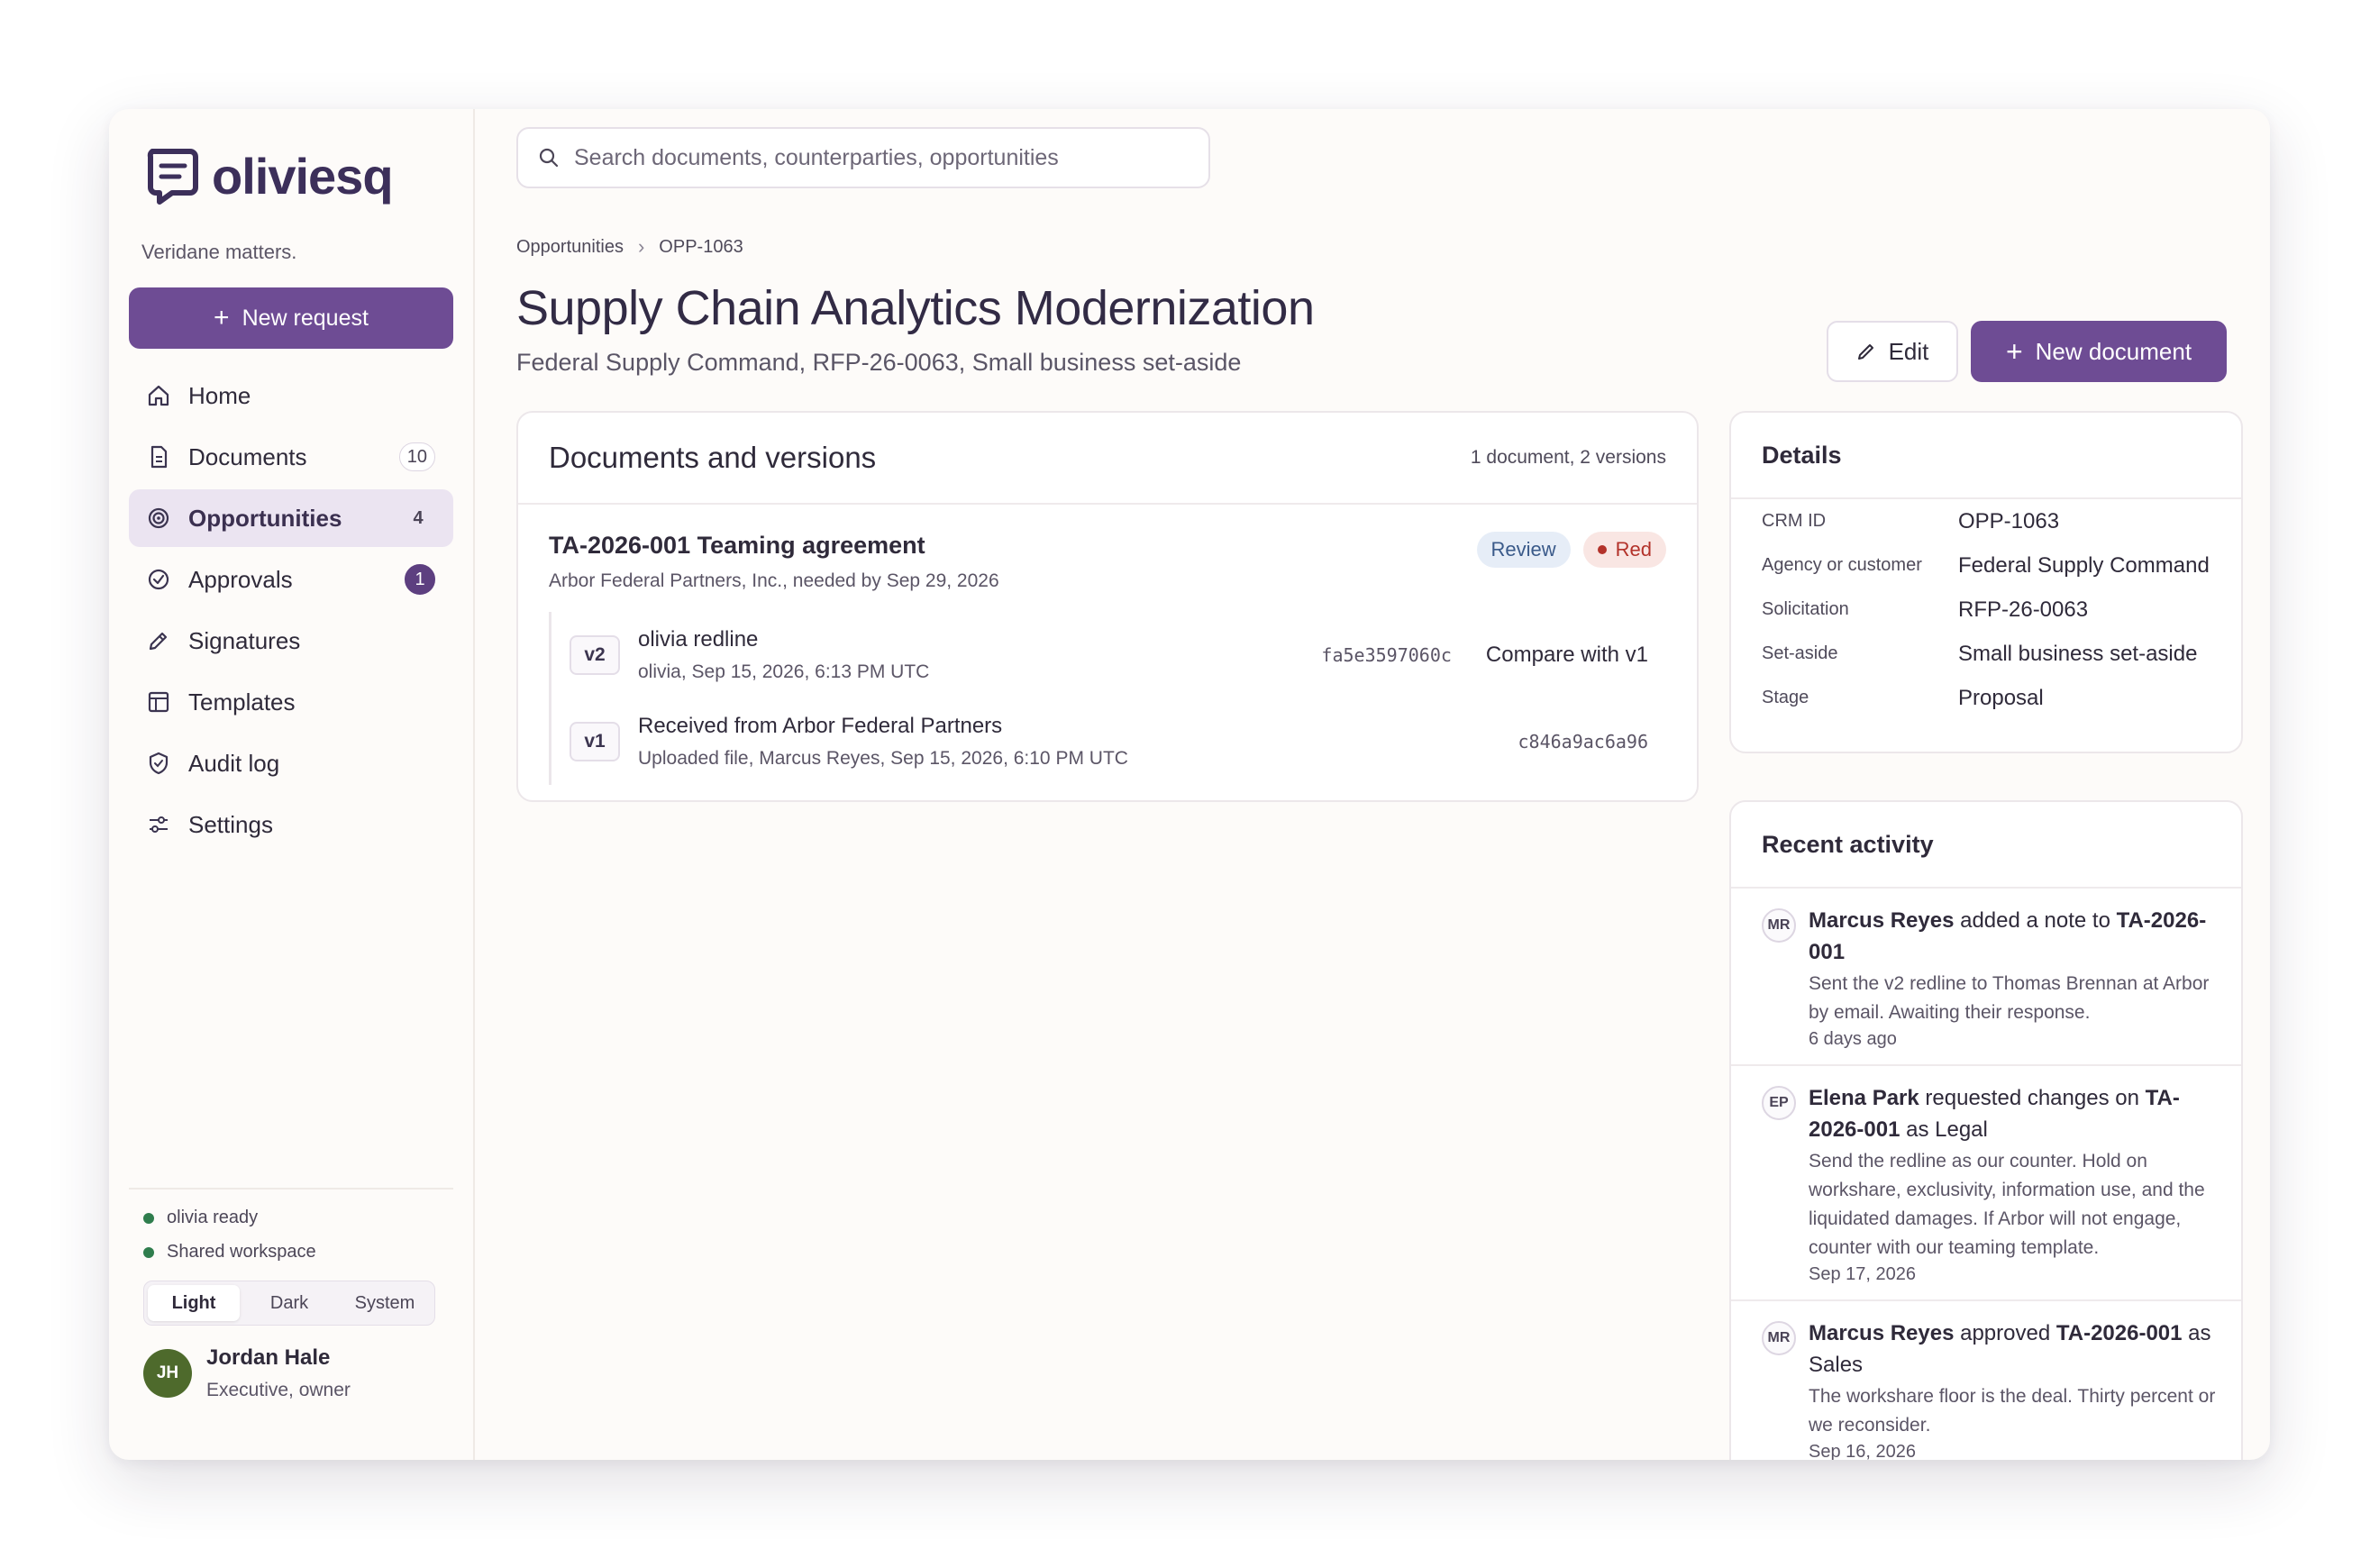 The height and width of the screenshot is (1568, 2379). What do you see at coordinates (291, 318) in the screenshot?
I see `new-request-button: + New request` at bounding box center [291, 318].